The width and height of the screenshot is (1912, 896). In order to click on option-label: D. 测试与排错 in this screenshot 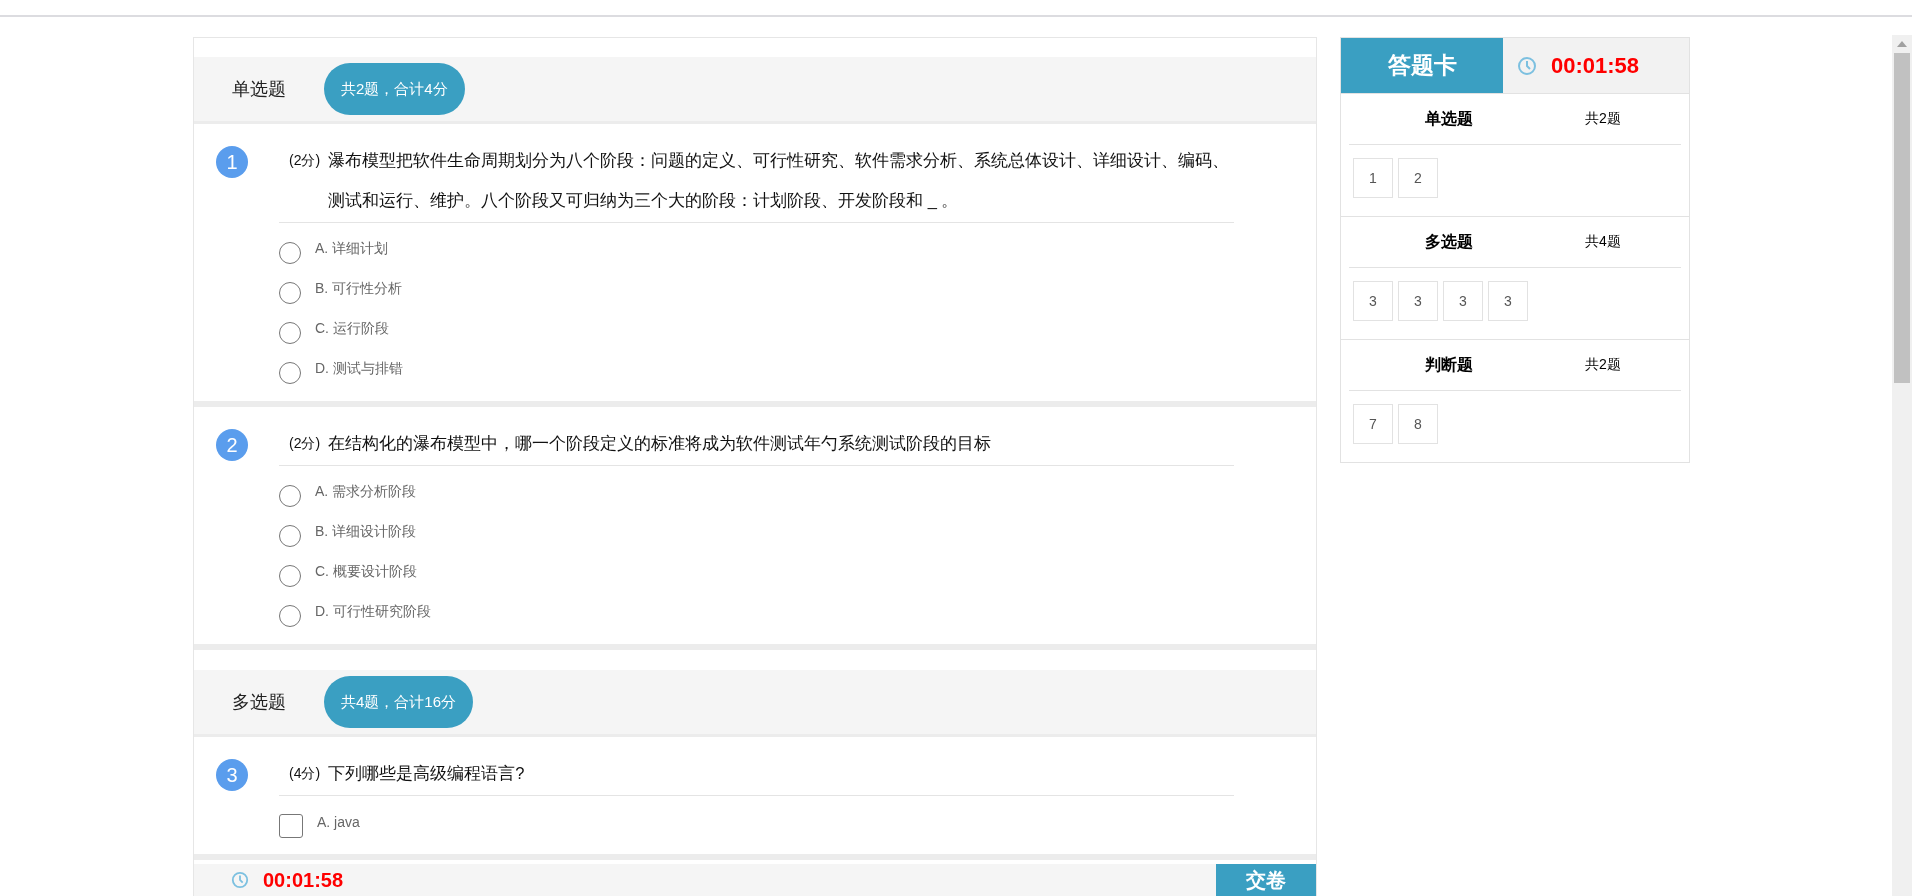, I will do `click(359, 369)`.